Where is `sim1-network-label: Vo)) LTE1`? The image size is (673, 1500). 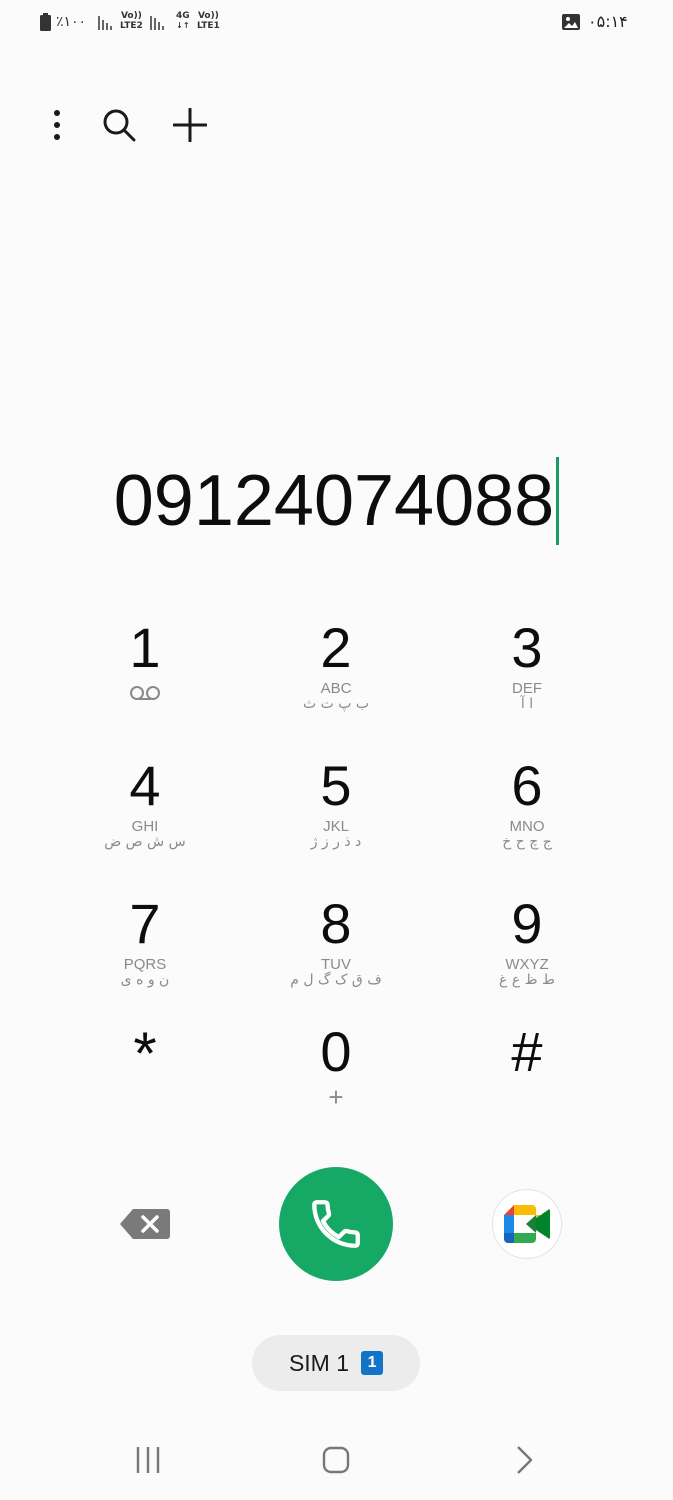
sim1-network-label: Vo)) LTE1 is located at coordinates (208, 21).